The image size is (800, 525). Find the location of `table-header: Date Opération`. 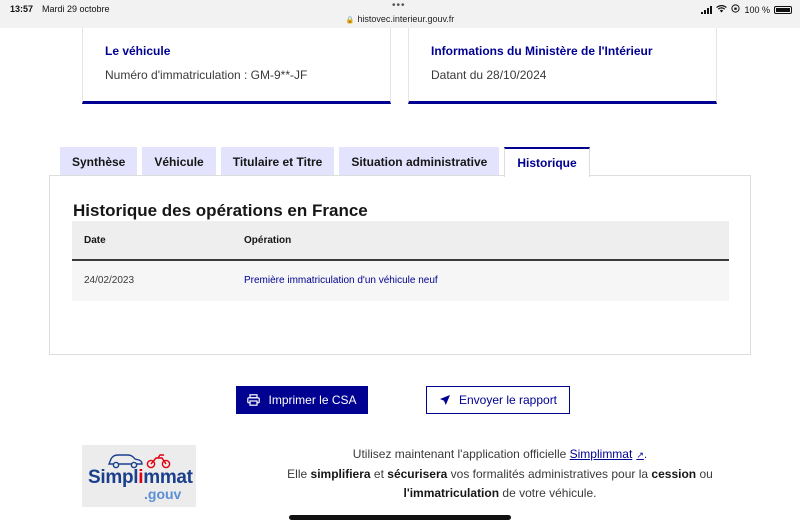

table-header: Date Opération is located at coordinates (400, 241).